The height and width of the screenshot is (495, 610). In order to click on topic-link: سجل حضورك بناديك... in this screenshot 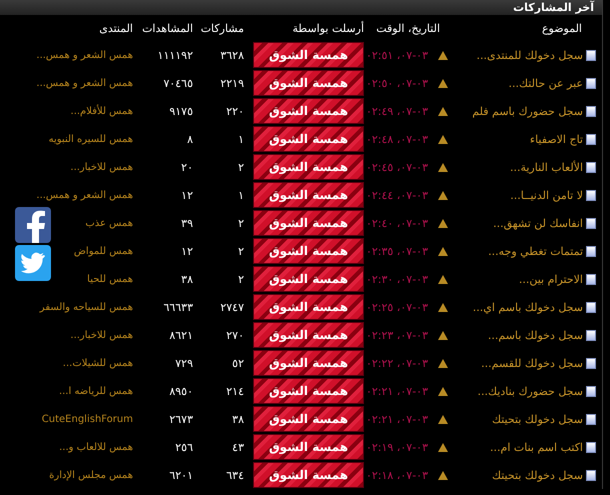, I will do `click(530, 391)`.